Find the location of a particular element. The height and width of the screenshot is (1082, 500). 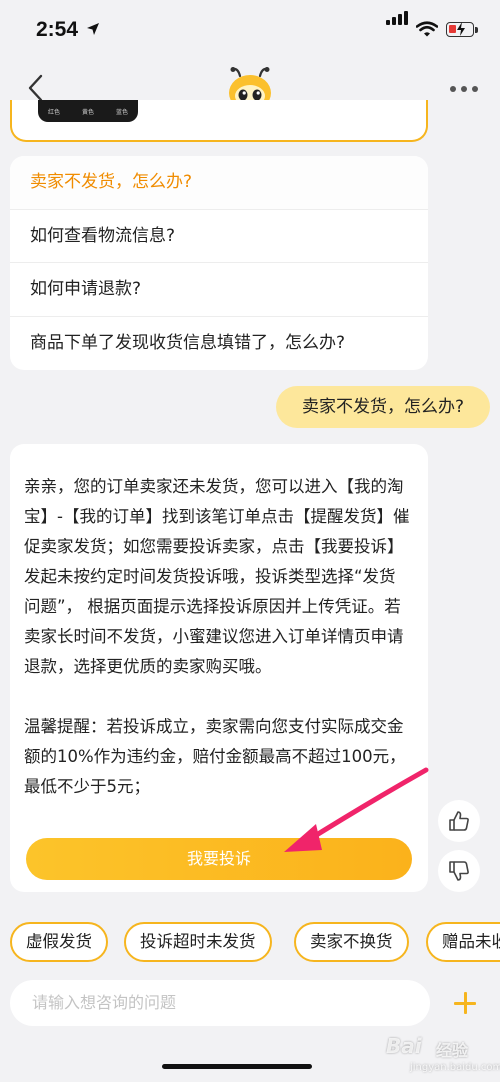

location-arrow-icon is located at coordinates (93, 29).